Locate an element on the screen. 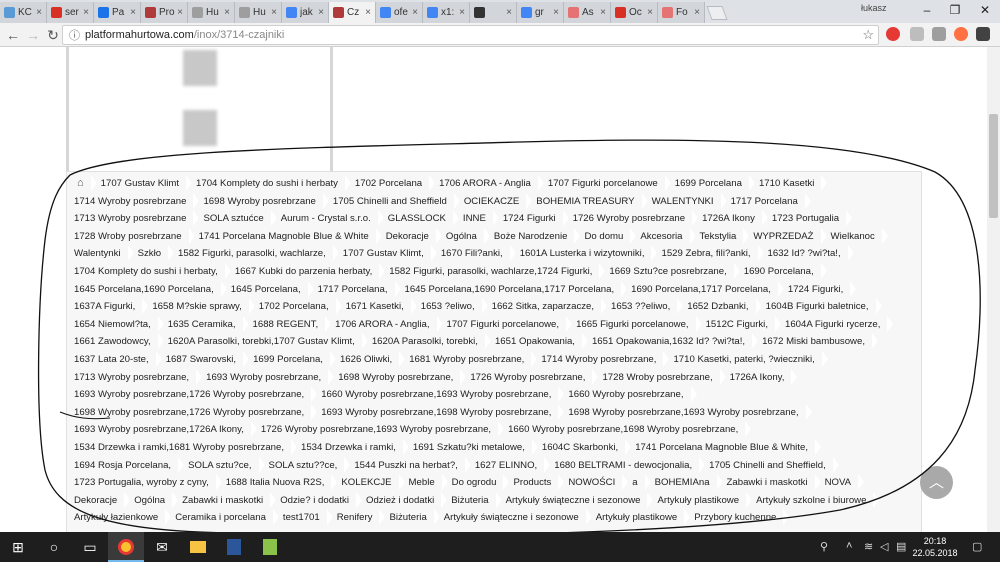 Image resolution: width=1000 pixels, height=565 pixels. browser-tab: ofe × is located at coordinates (399, 12).